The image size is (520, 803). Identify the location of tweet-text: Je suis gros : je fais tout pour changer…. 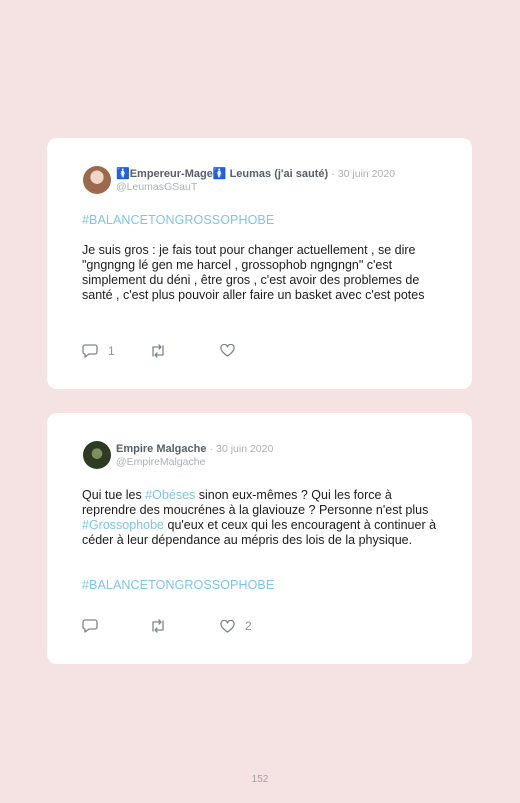
(253, 272).